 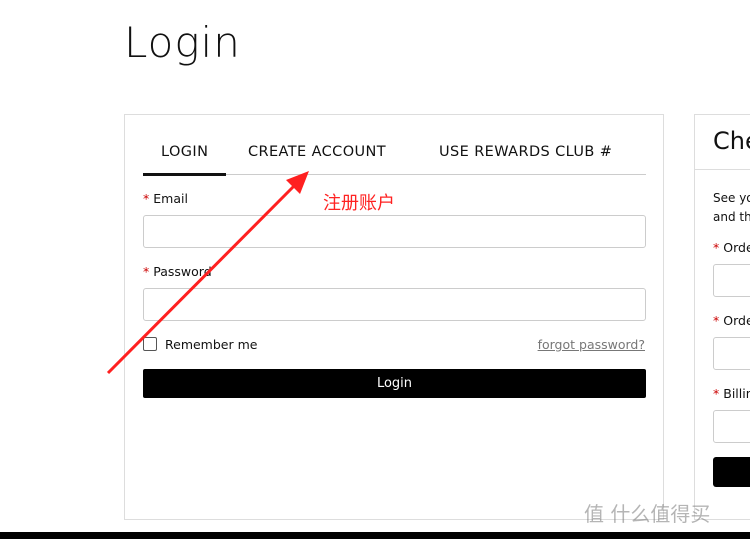 I want to click on watermark: 值 什么值得买, so click(x=647, y=514).